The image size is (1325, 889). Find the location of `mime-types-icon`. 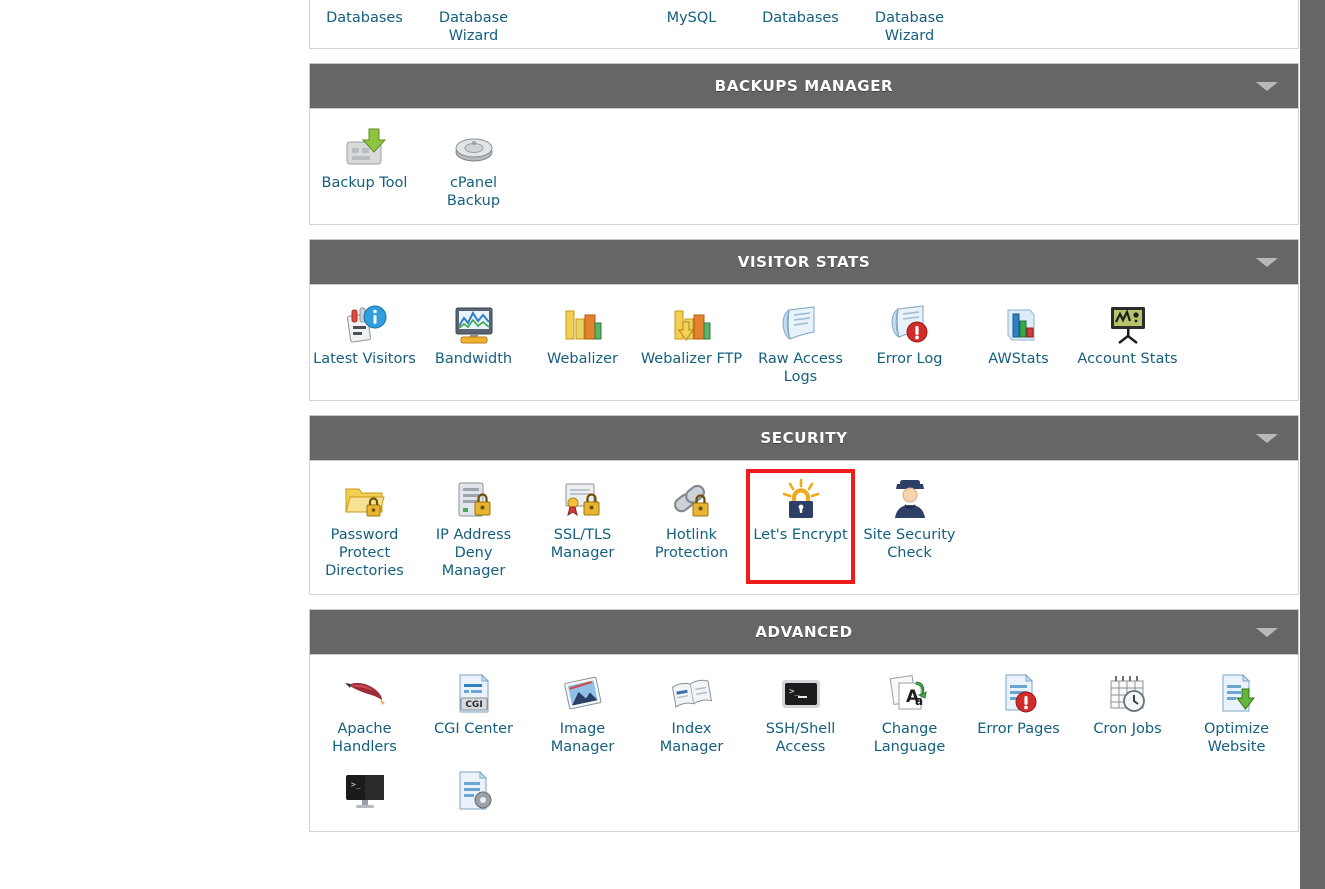

mime-types-icon is located at coordinates (474, 791).